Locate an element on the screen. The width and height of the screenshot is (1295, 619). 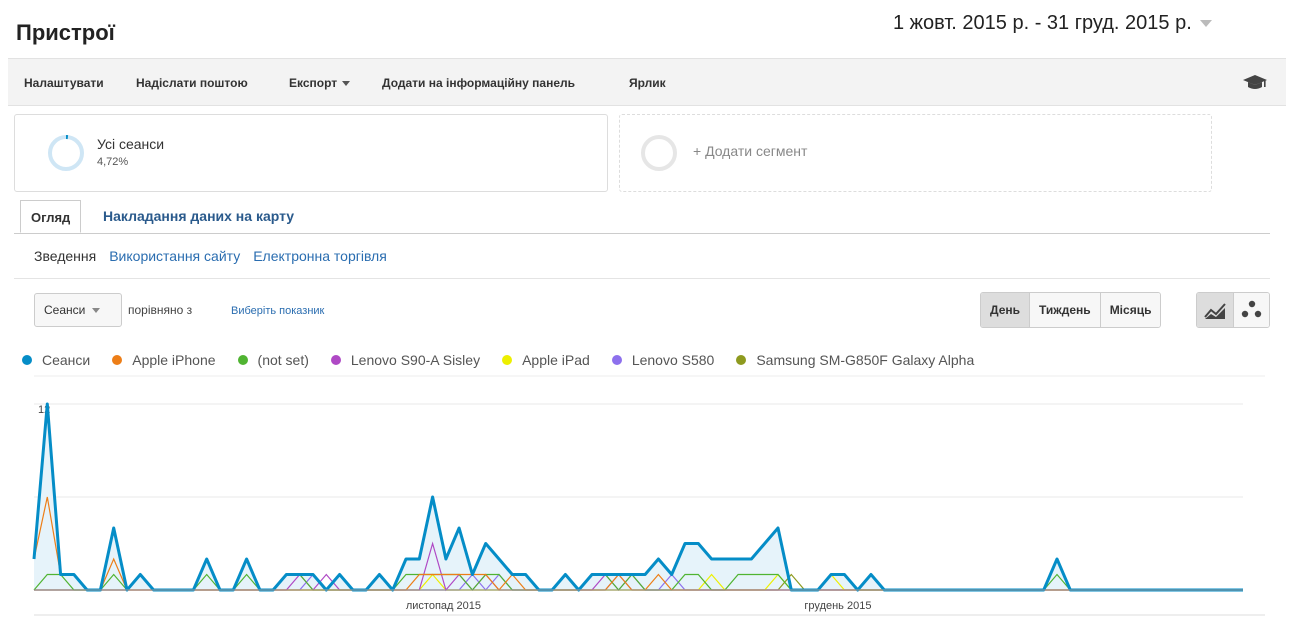
motion-chart-view-button is located at coordinates (1251, 310).